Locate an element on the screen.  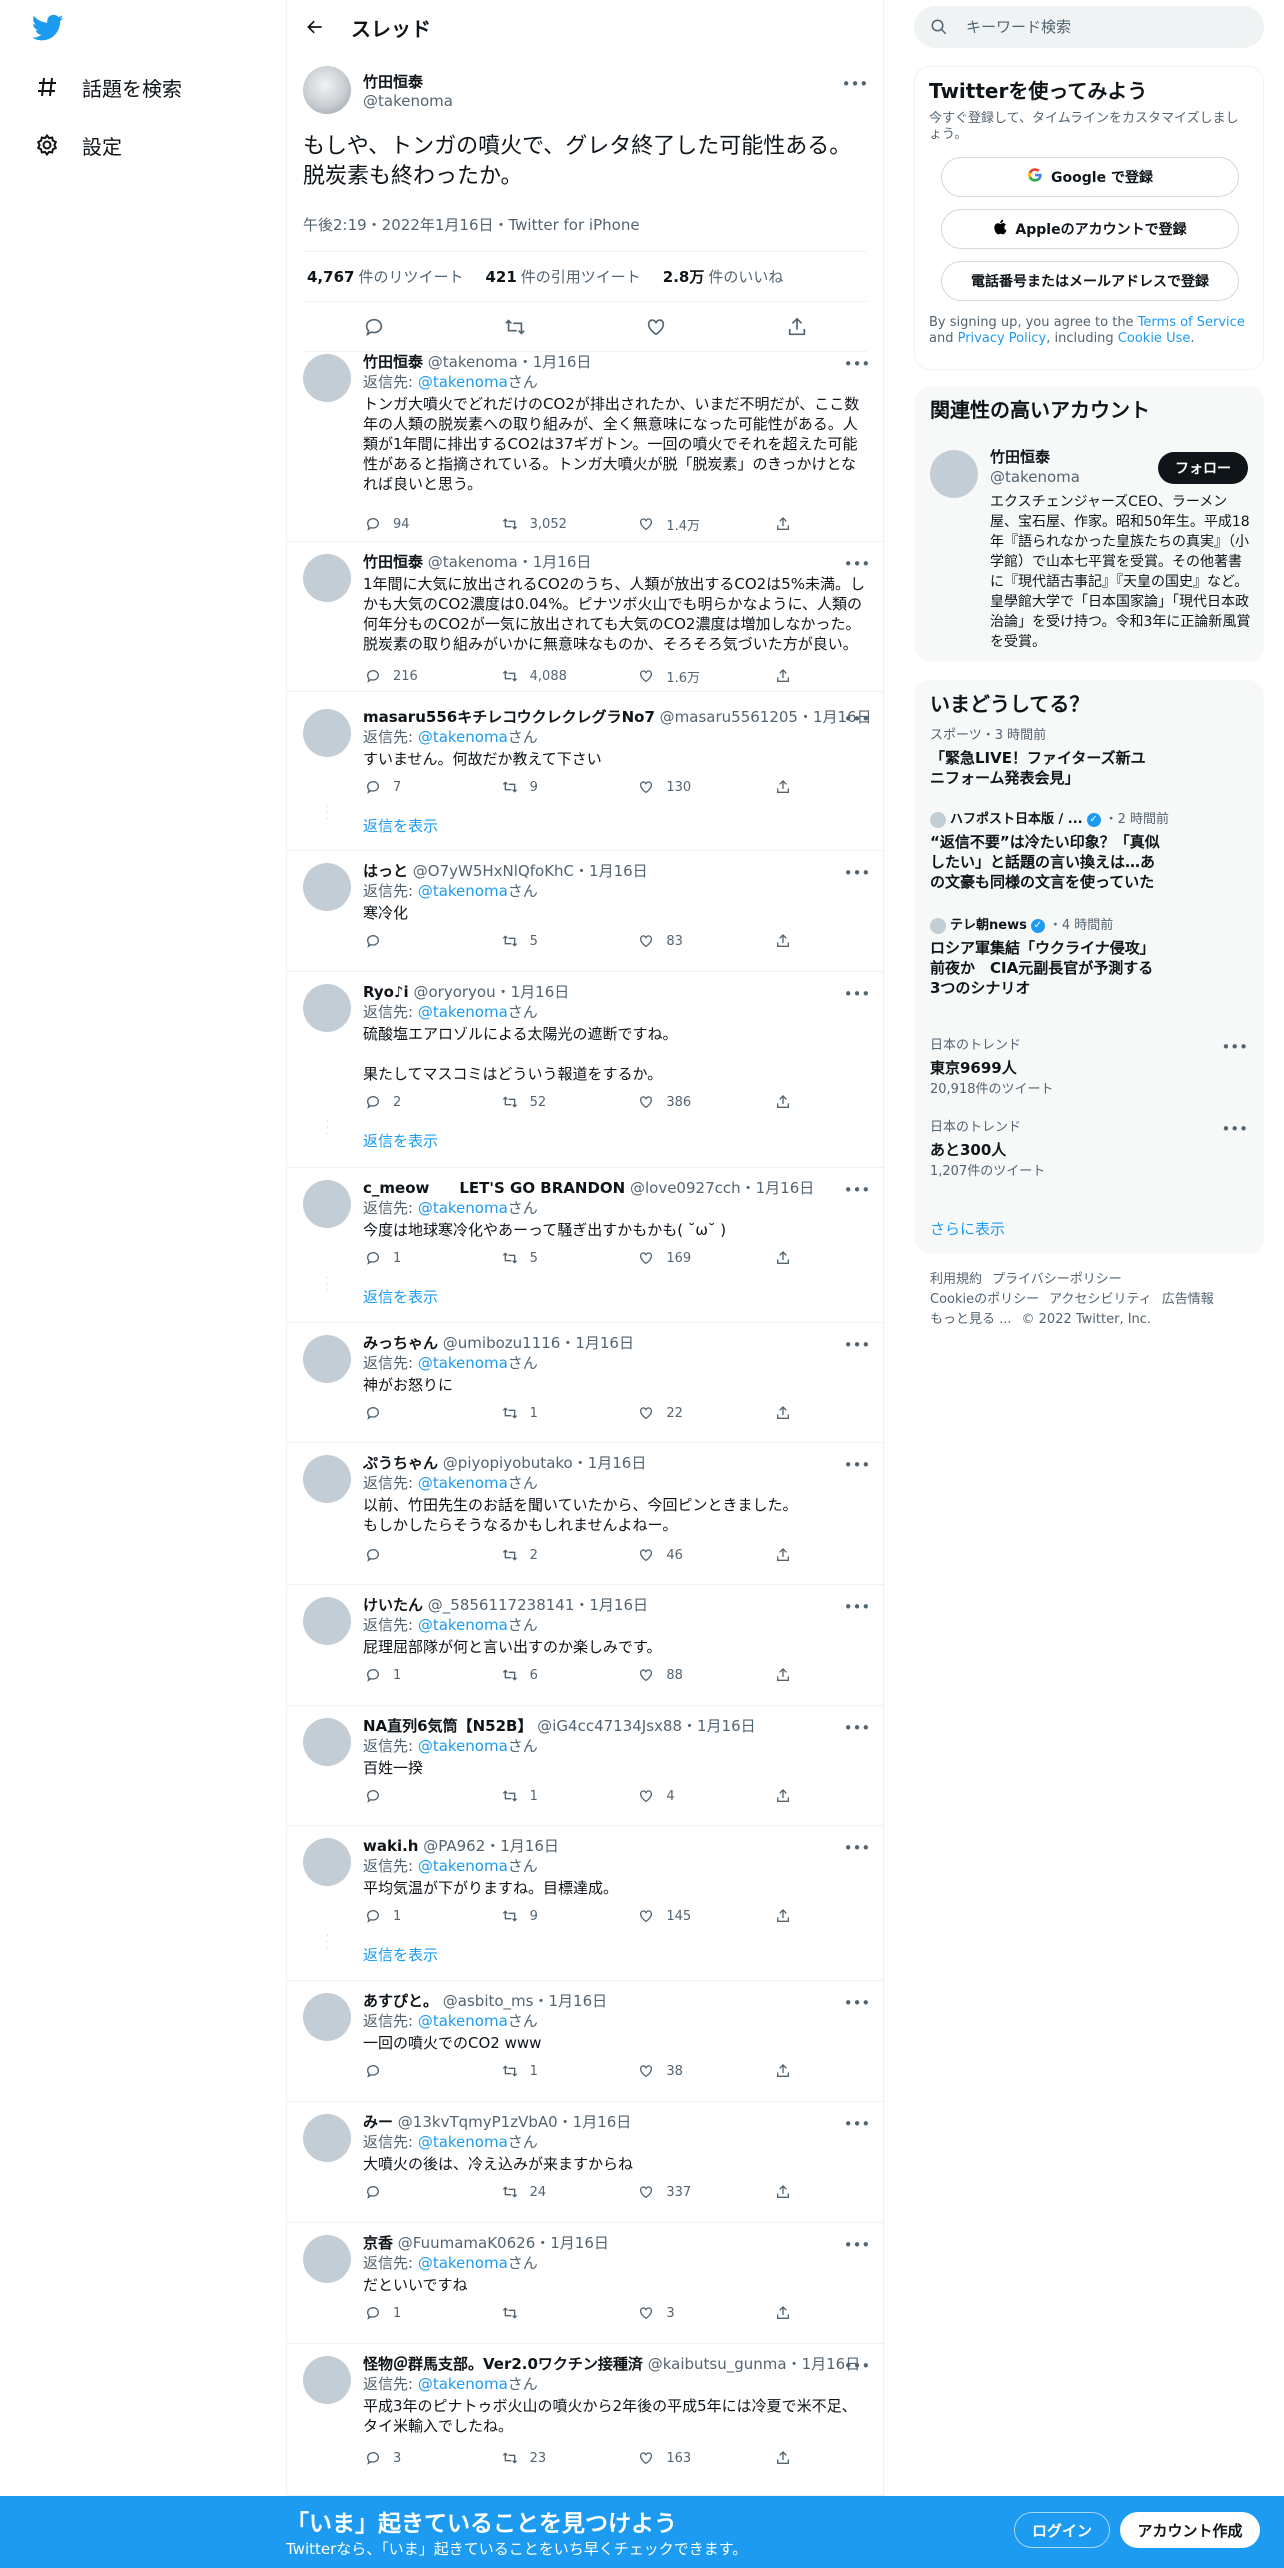
twitter-logo-icon is located at coordinates (47, 28).